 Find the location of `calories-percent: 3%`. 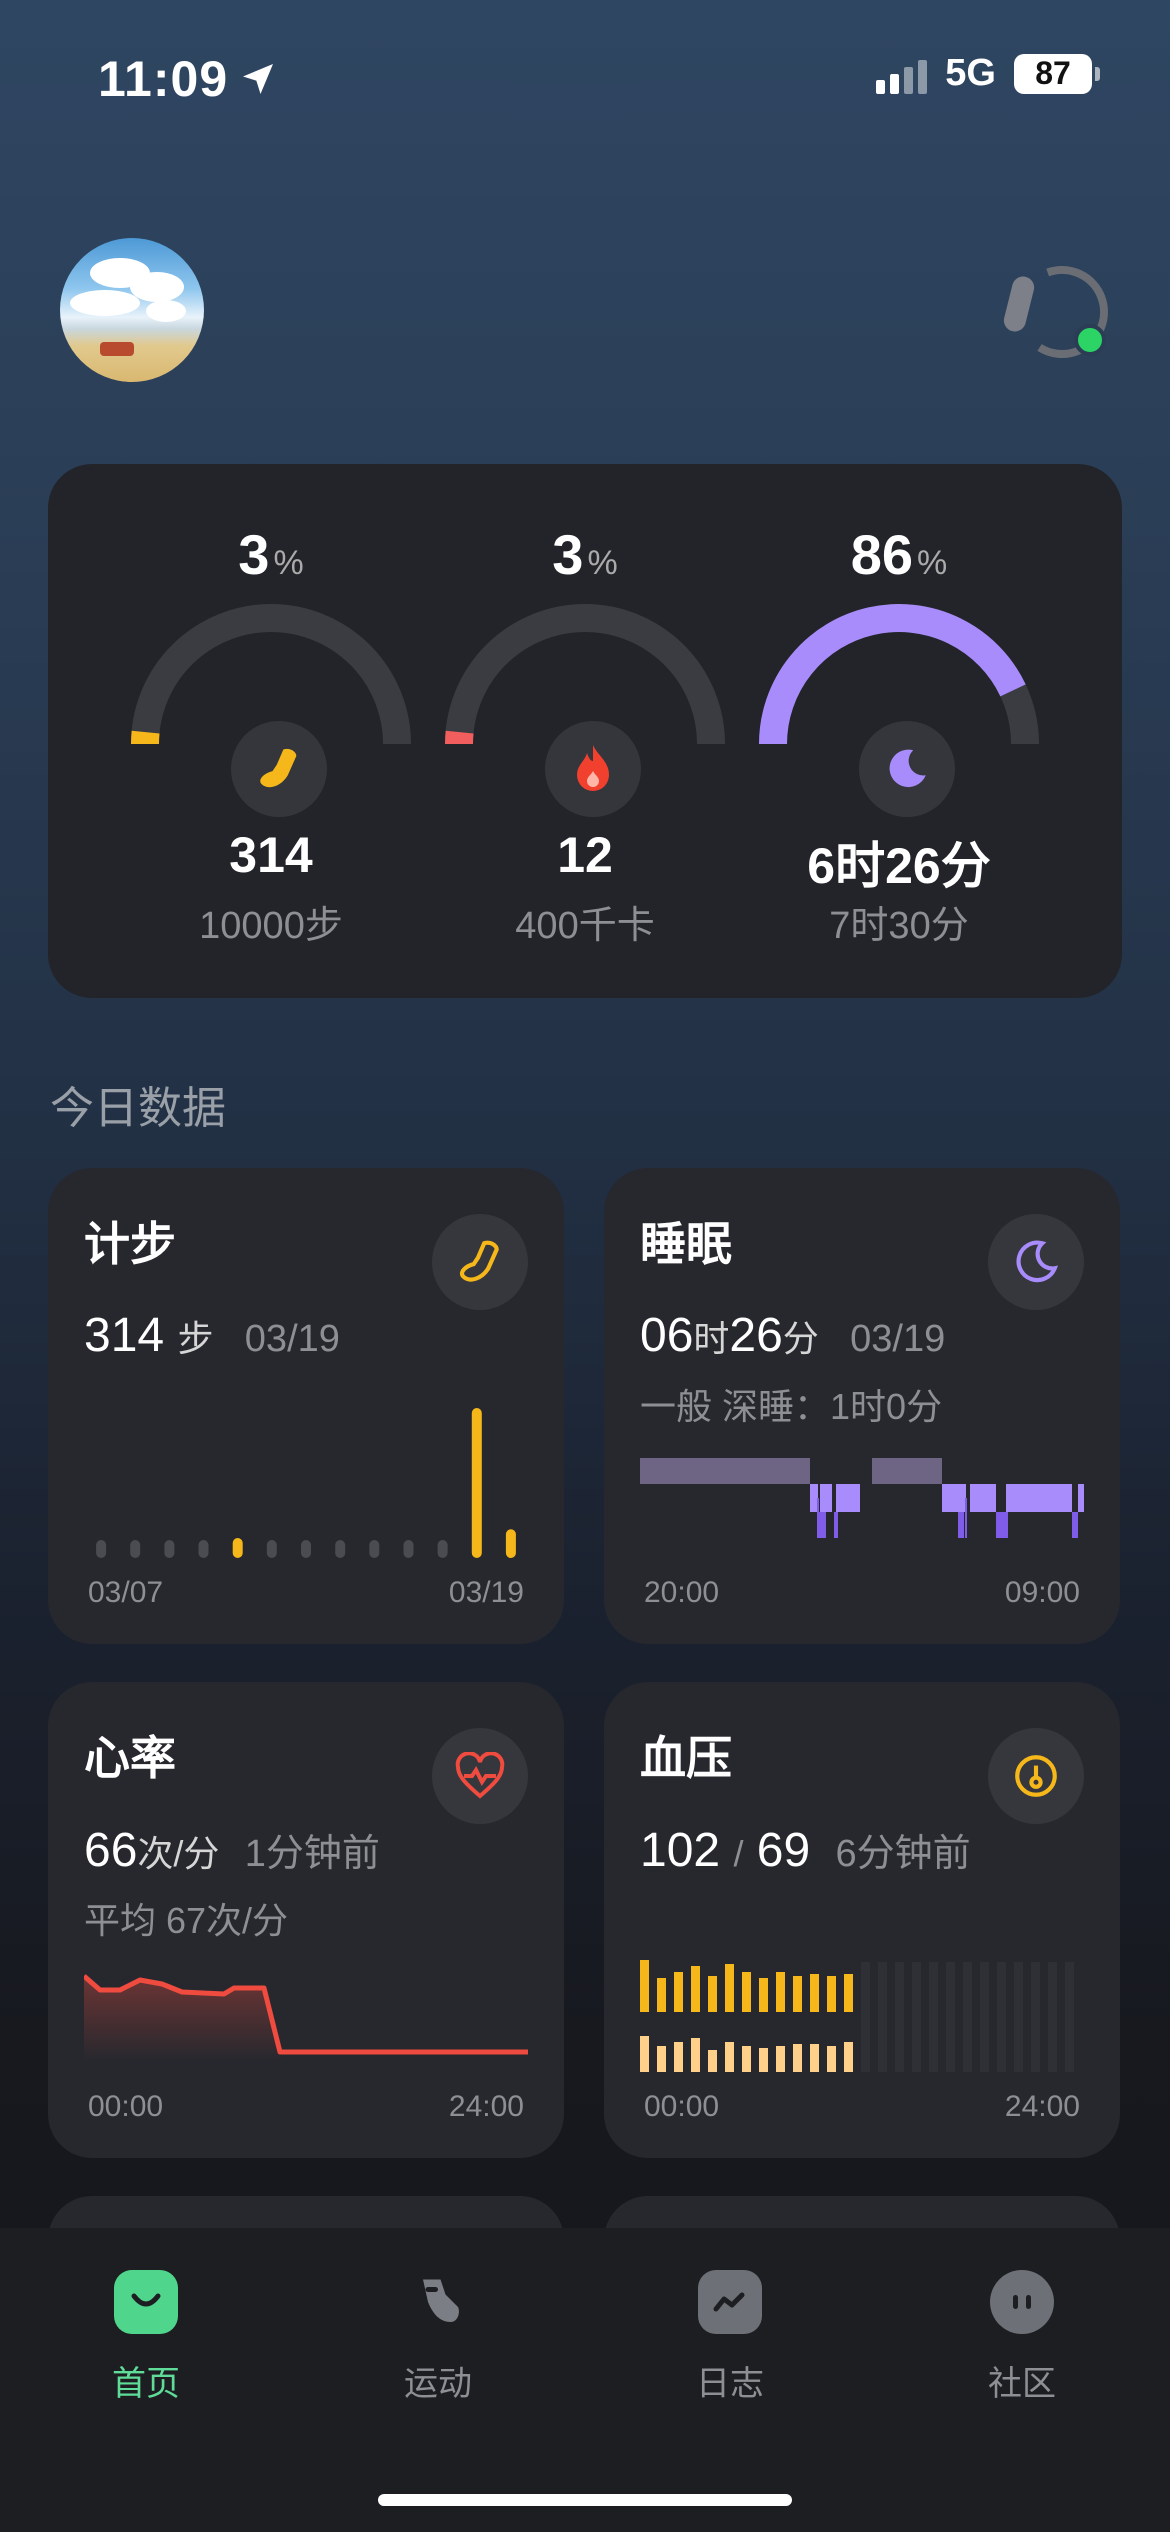

calories-percent: 3% is located at coordinates (585, 554).